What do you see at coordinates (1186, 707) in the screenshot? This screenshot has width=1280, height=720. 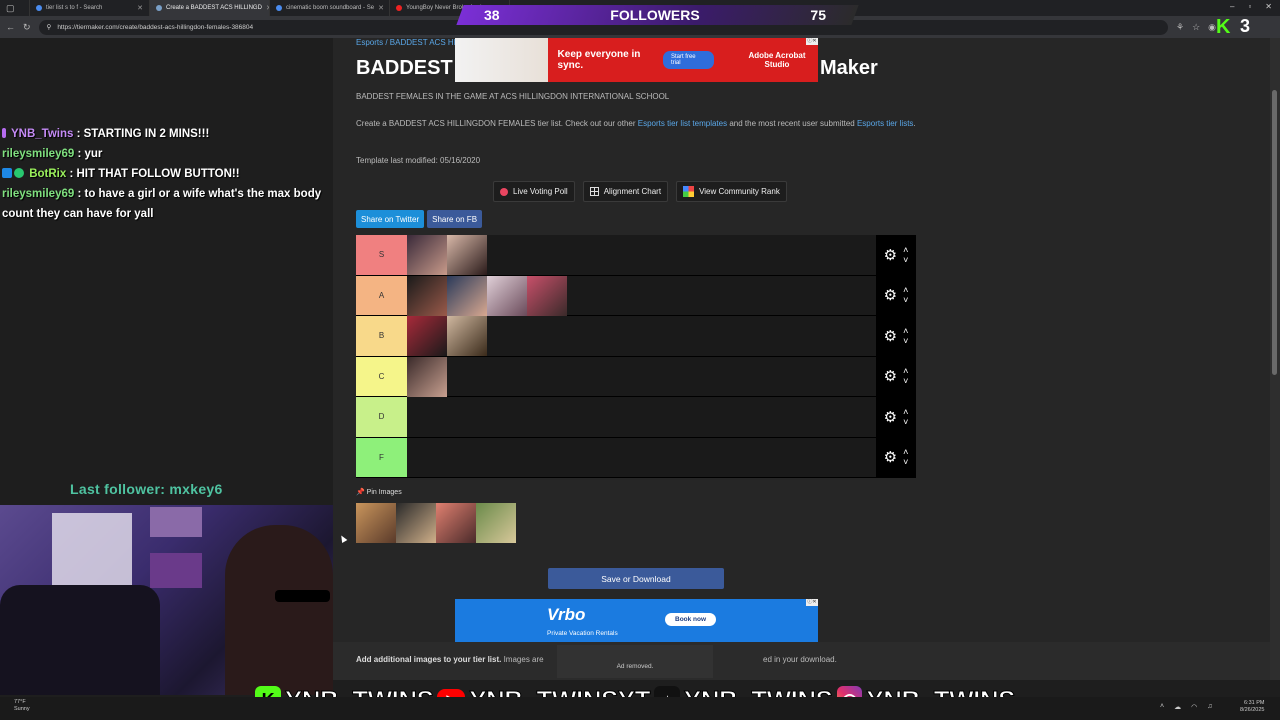 I see `tray-icons: ˄ ☁ ◠ ♫` at bounding box center [1186, 707].